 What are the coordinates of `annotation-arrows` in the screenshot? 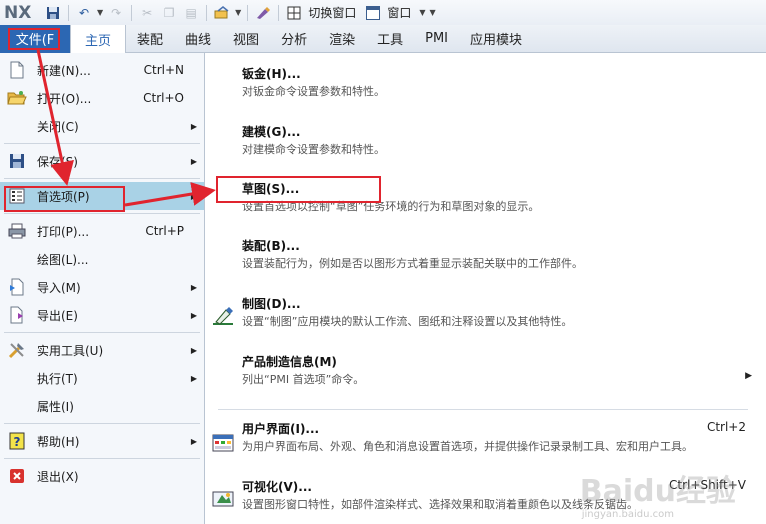 It's located at (126, 128).